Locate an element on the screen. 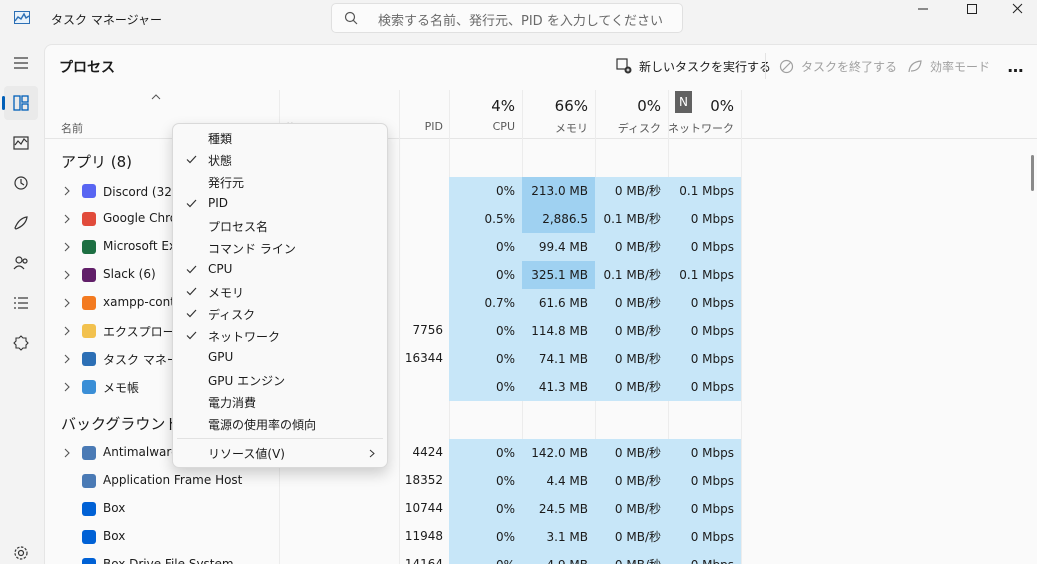  nav-app-history-icon is located at coordinates (21, 183).